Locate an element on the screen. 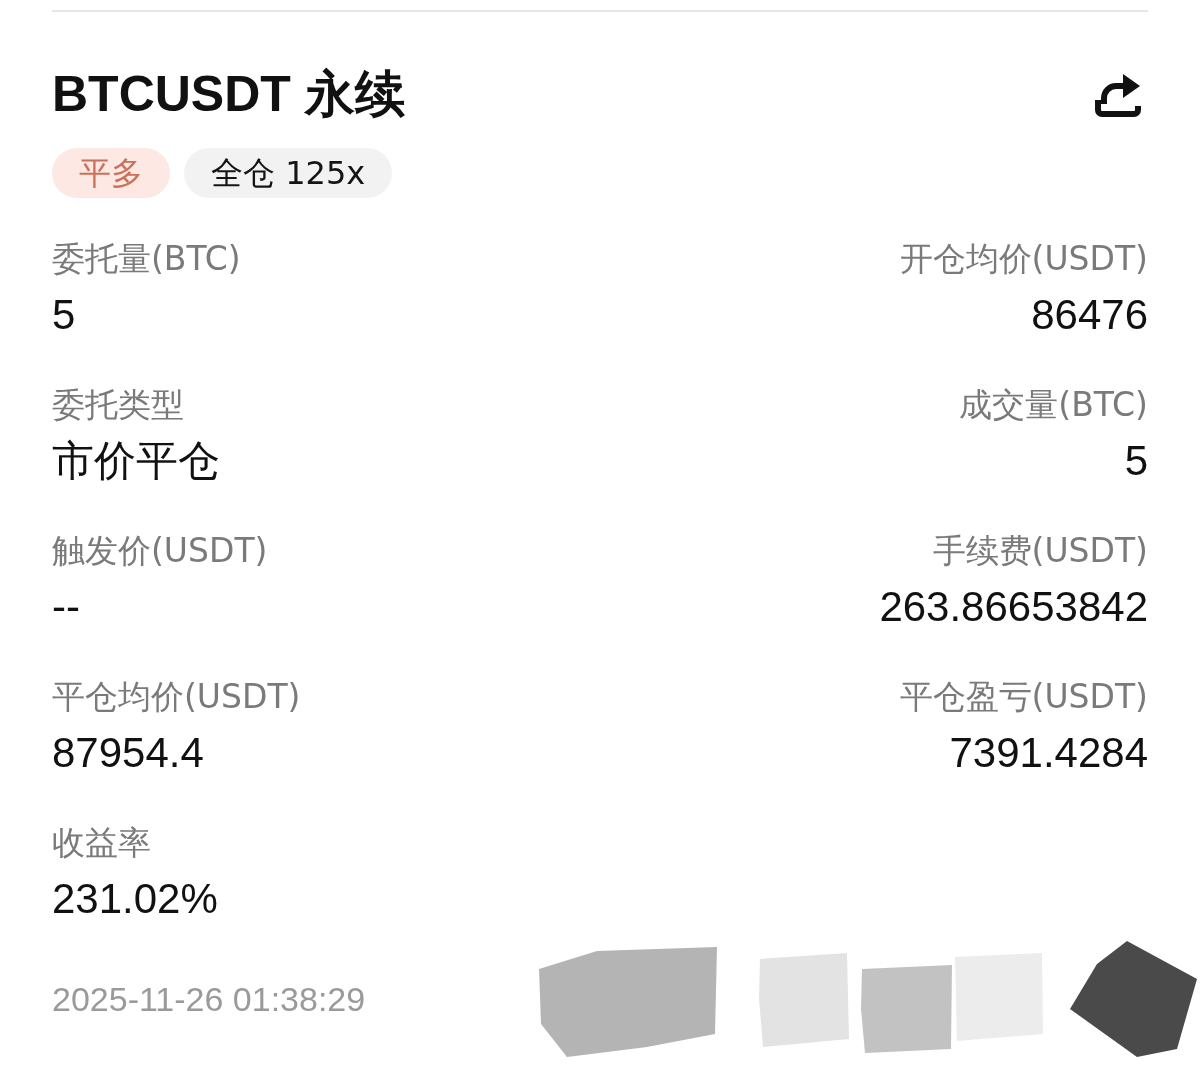  field-label: 平仓均价(USDT) is located at coordinates (176, 697).